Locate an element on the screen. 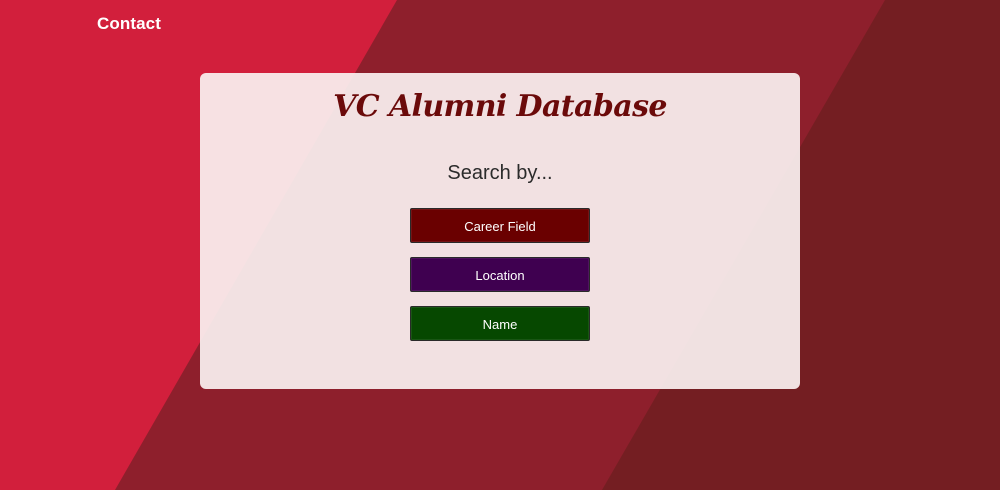 Image resolution: width=1000 pixels, height=490 pixels. location-button: Location is located at coordinates (500, 274).